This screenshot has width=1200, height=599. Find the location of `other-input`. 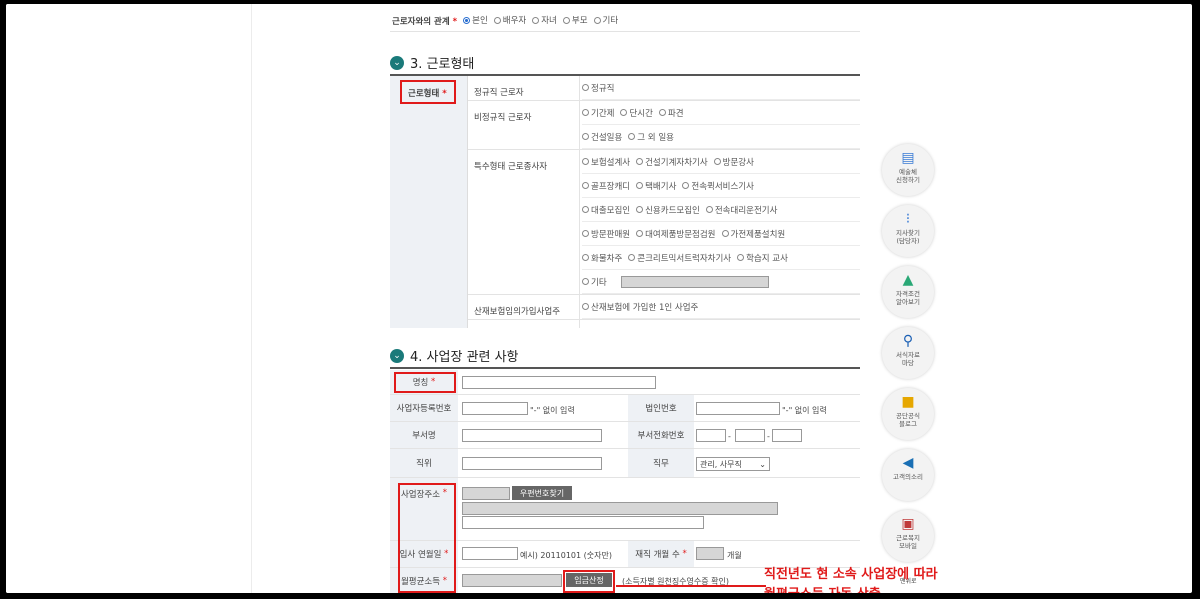

other-input is located at coordinates (694, 281).